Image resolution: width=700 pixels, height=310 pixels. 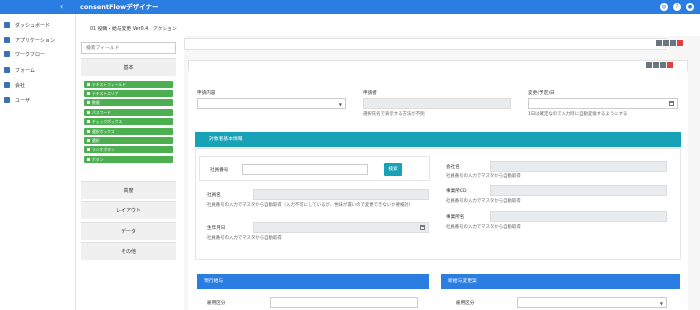 What do you see at coordinates (425, 44) in the screenshot?
I see `component-strip` at bounding box center [425, 44].